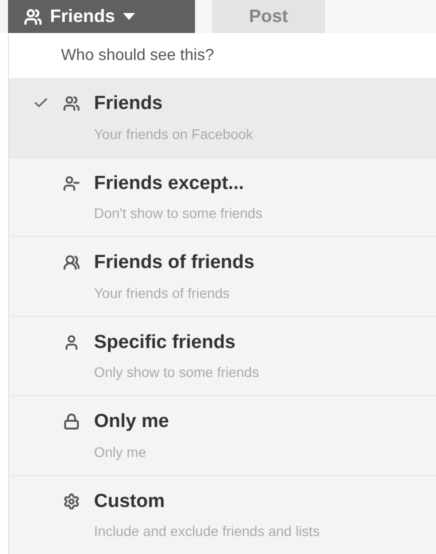 The height and width of the screenshot is (554, 436). I want to click on option-description: Only me, so click(121, 452).